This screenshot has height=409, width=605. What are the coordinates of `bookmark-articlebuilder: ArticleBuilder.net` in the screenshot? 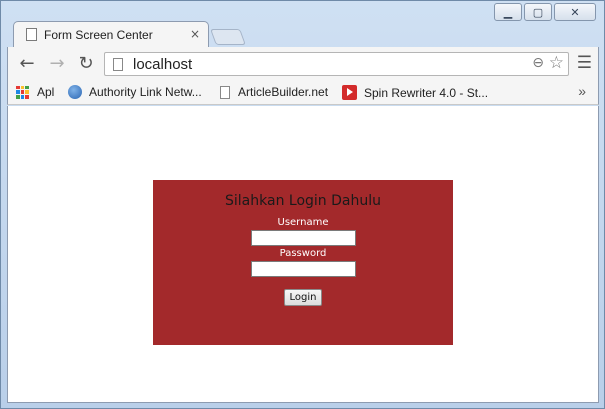 It's located at (274, 92).